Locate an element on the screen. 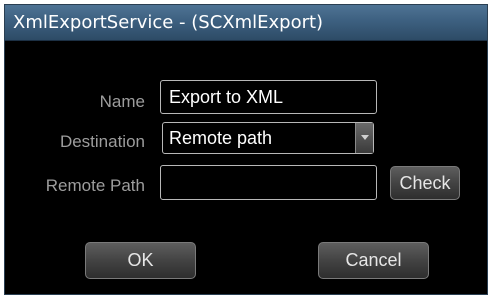  chevron-down-icon is located at coordinates (365, 137).